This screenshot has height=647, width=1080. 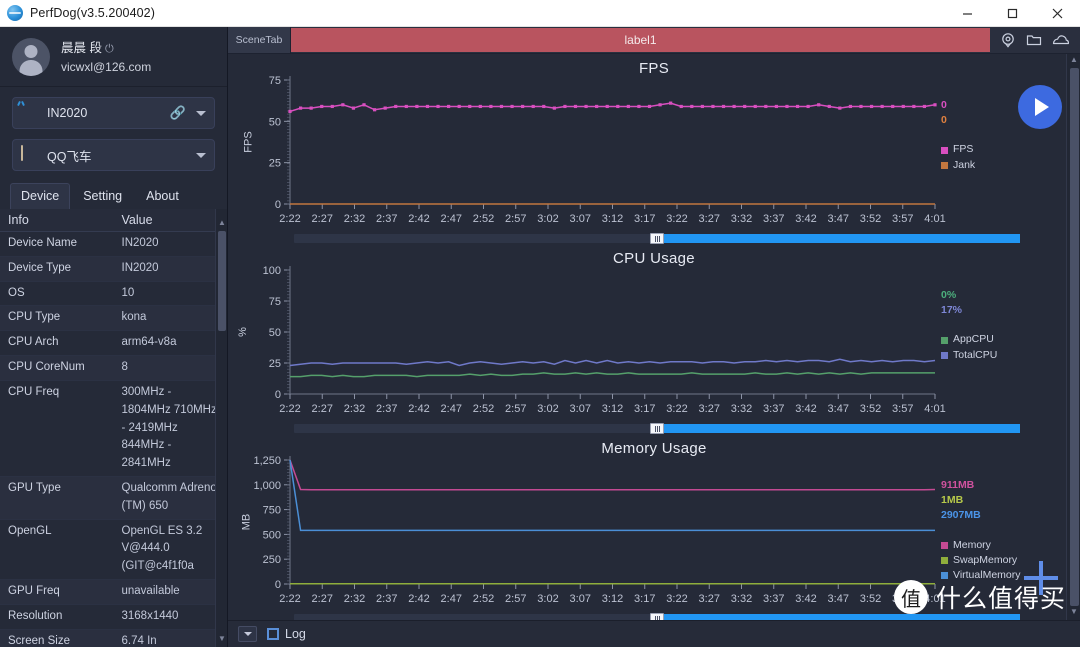 I want to click on legend-entry: Memory, so click(x=1007, y=545).